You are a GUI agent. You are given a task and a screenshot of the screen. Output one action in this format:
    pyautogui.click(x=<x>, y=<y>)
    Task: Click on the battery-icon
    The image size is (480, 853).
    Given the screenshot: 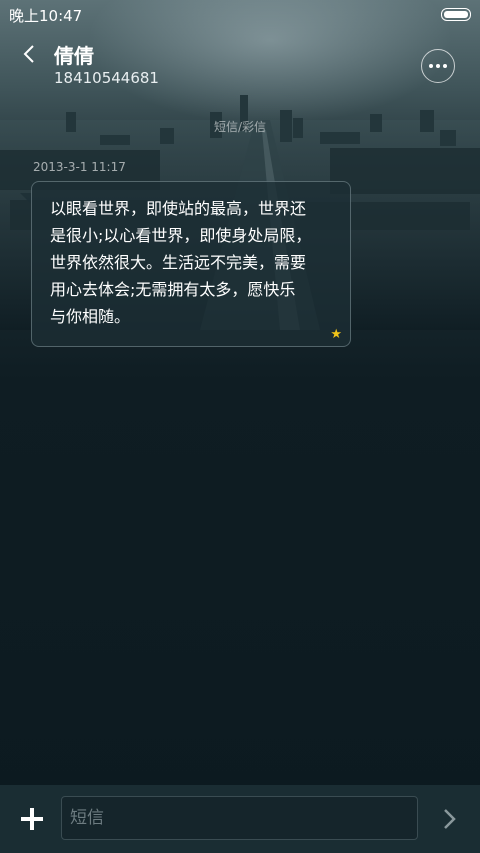 What is the action you would take?
    pyautogui.click(x=456, y=14)
    